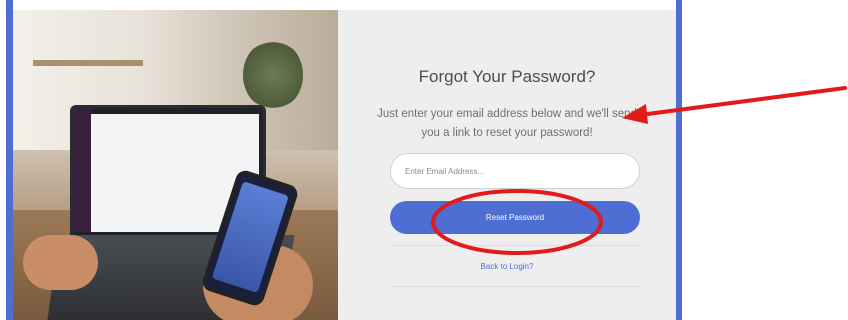  Describe the element at coordinates (88, 63) in the screenshot. I see `photo-shelf` at that location.